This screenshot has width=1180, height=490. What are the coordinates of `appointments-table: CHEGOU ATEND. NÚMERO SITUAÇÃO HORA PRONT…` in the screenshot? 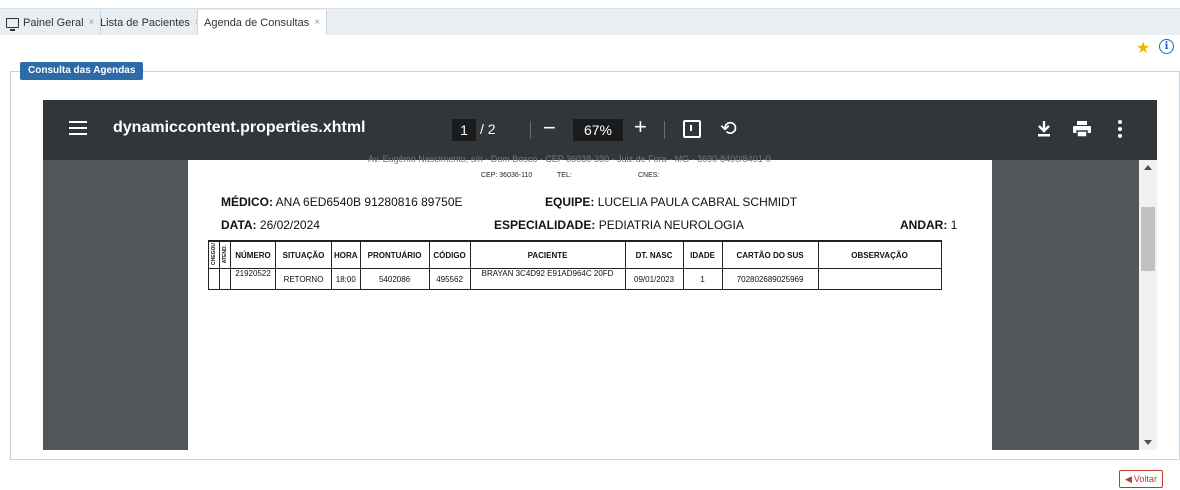 It's located at (575, 265).